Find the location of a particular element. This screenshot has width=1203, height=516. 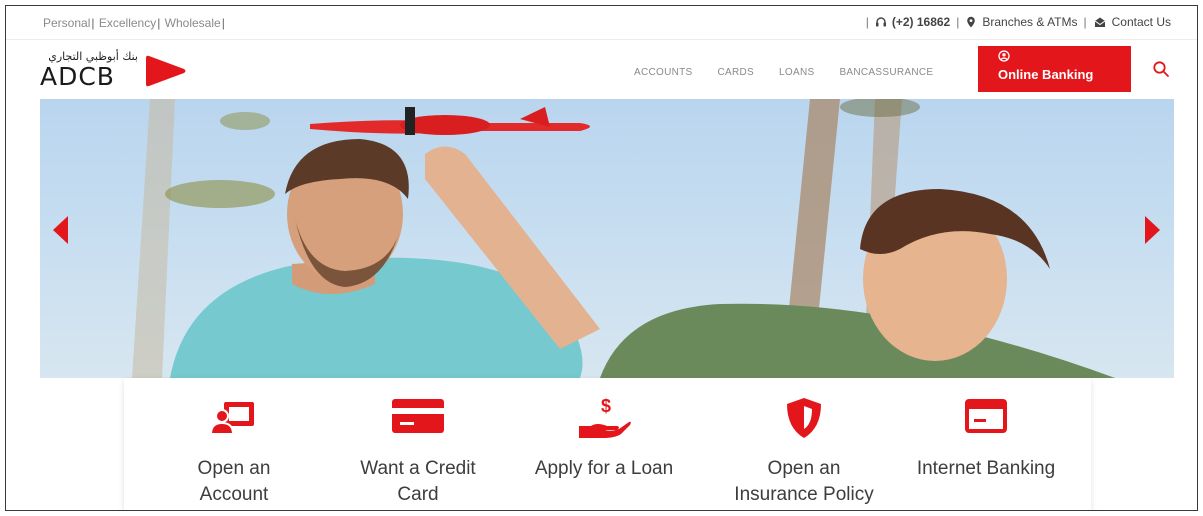

search-icon is located at coordinates (1161, 69).